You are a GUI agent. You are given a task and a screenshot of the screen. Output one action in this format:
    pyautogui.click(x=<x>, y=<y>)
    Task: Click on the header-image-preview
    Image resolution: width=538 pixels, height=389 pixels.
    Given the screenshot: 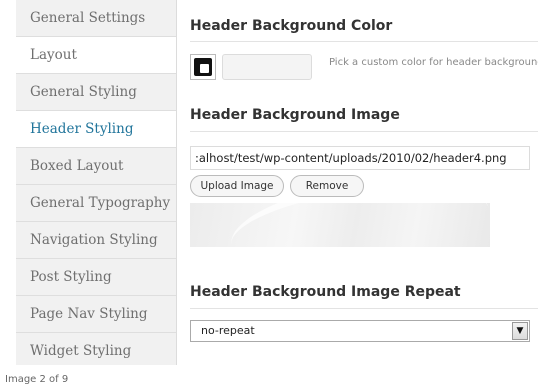 What is the action you would take?
    pyautogui.click(x=340, y=225)
    